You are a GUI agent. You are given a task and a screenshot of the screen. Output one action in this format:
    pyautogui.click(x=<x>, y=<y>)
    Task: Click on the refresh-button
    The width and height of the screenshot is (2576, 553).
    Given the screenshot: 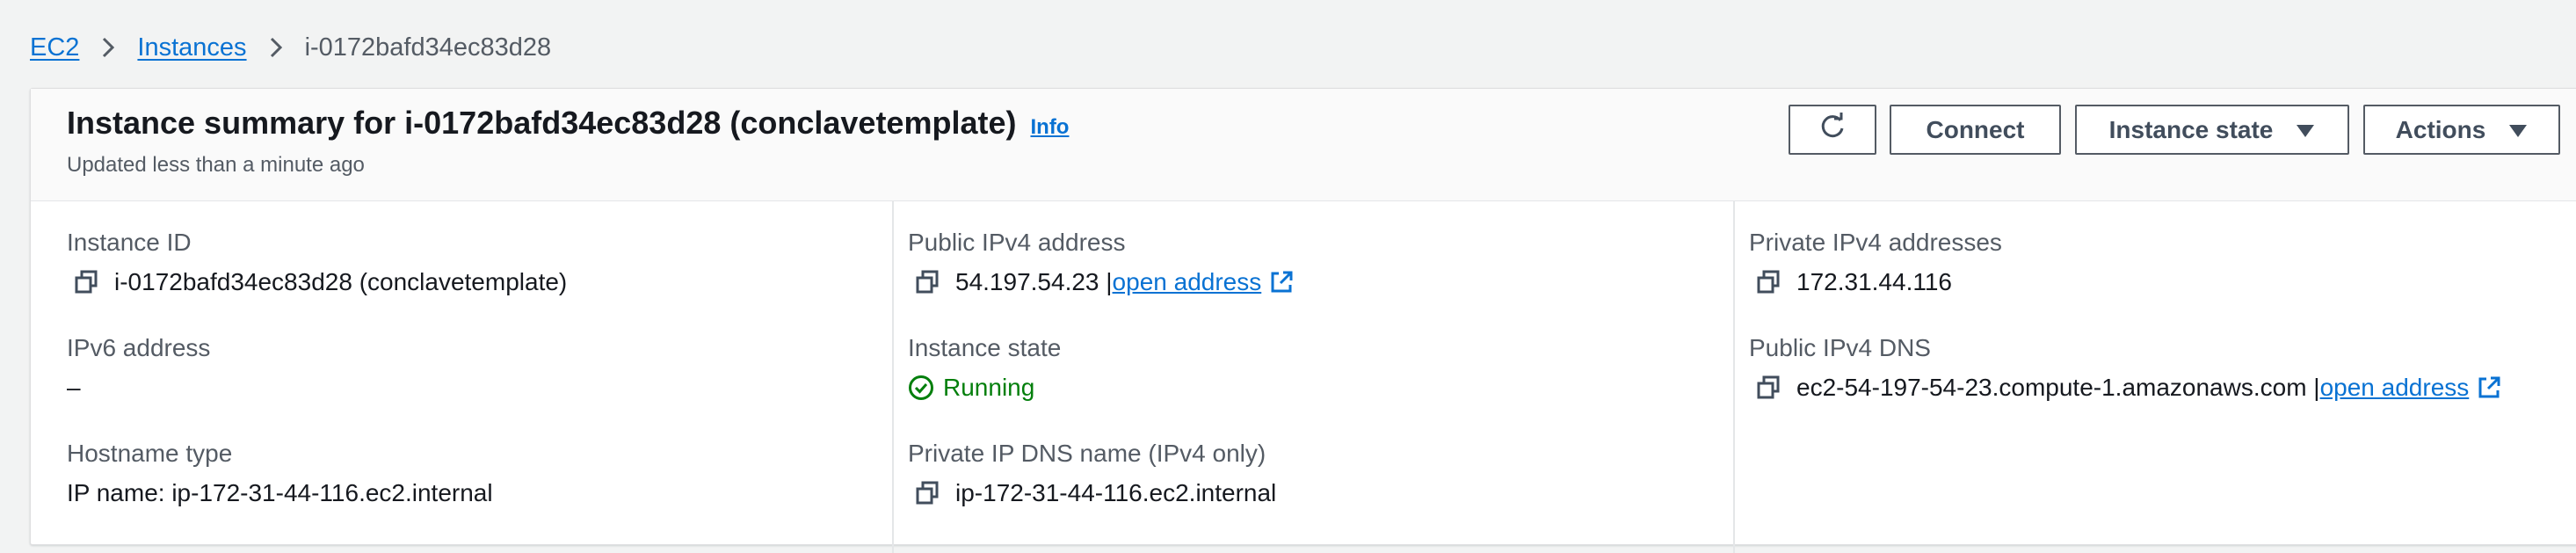 What is the action you would take?
    pyautogui.click(x=1832, y=130)
    